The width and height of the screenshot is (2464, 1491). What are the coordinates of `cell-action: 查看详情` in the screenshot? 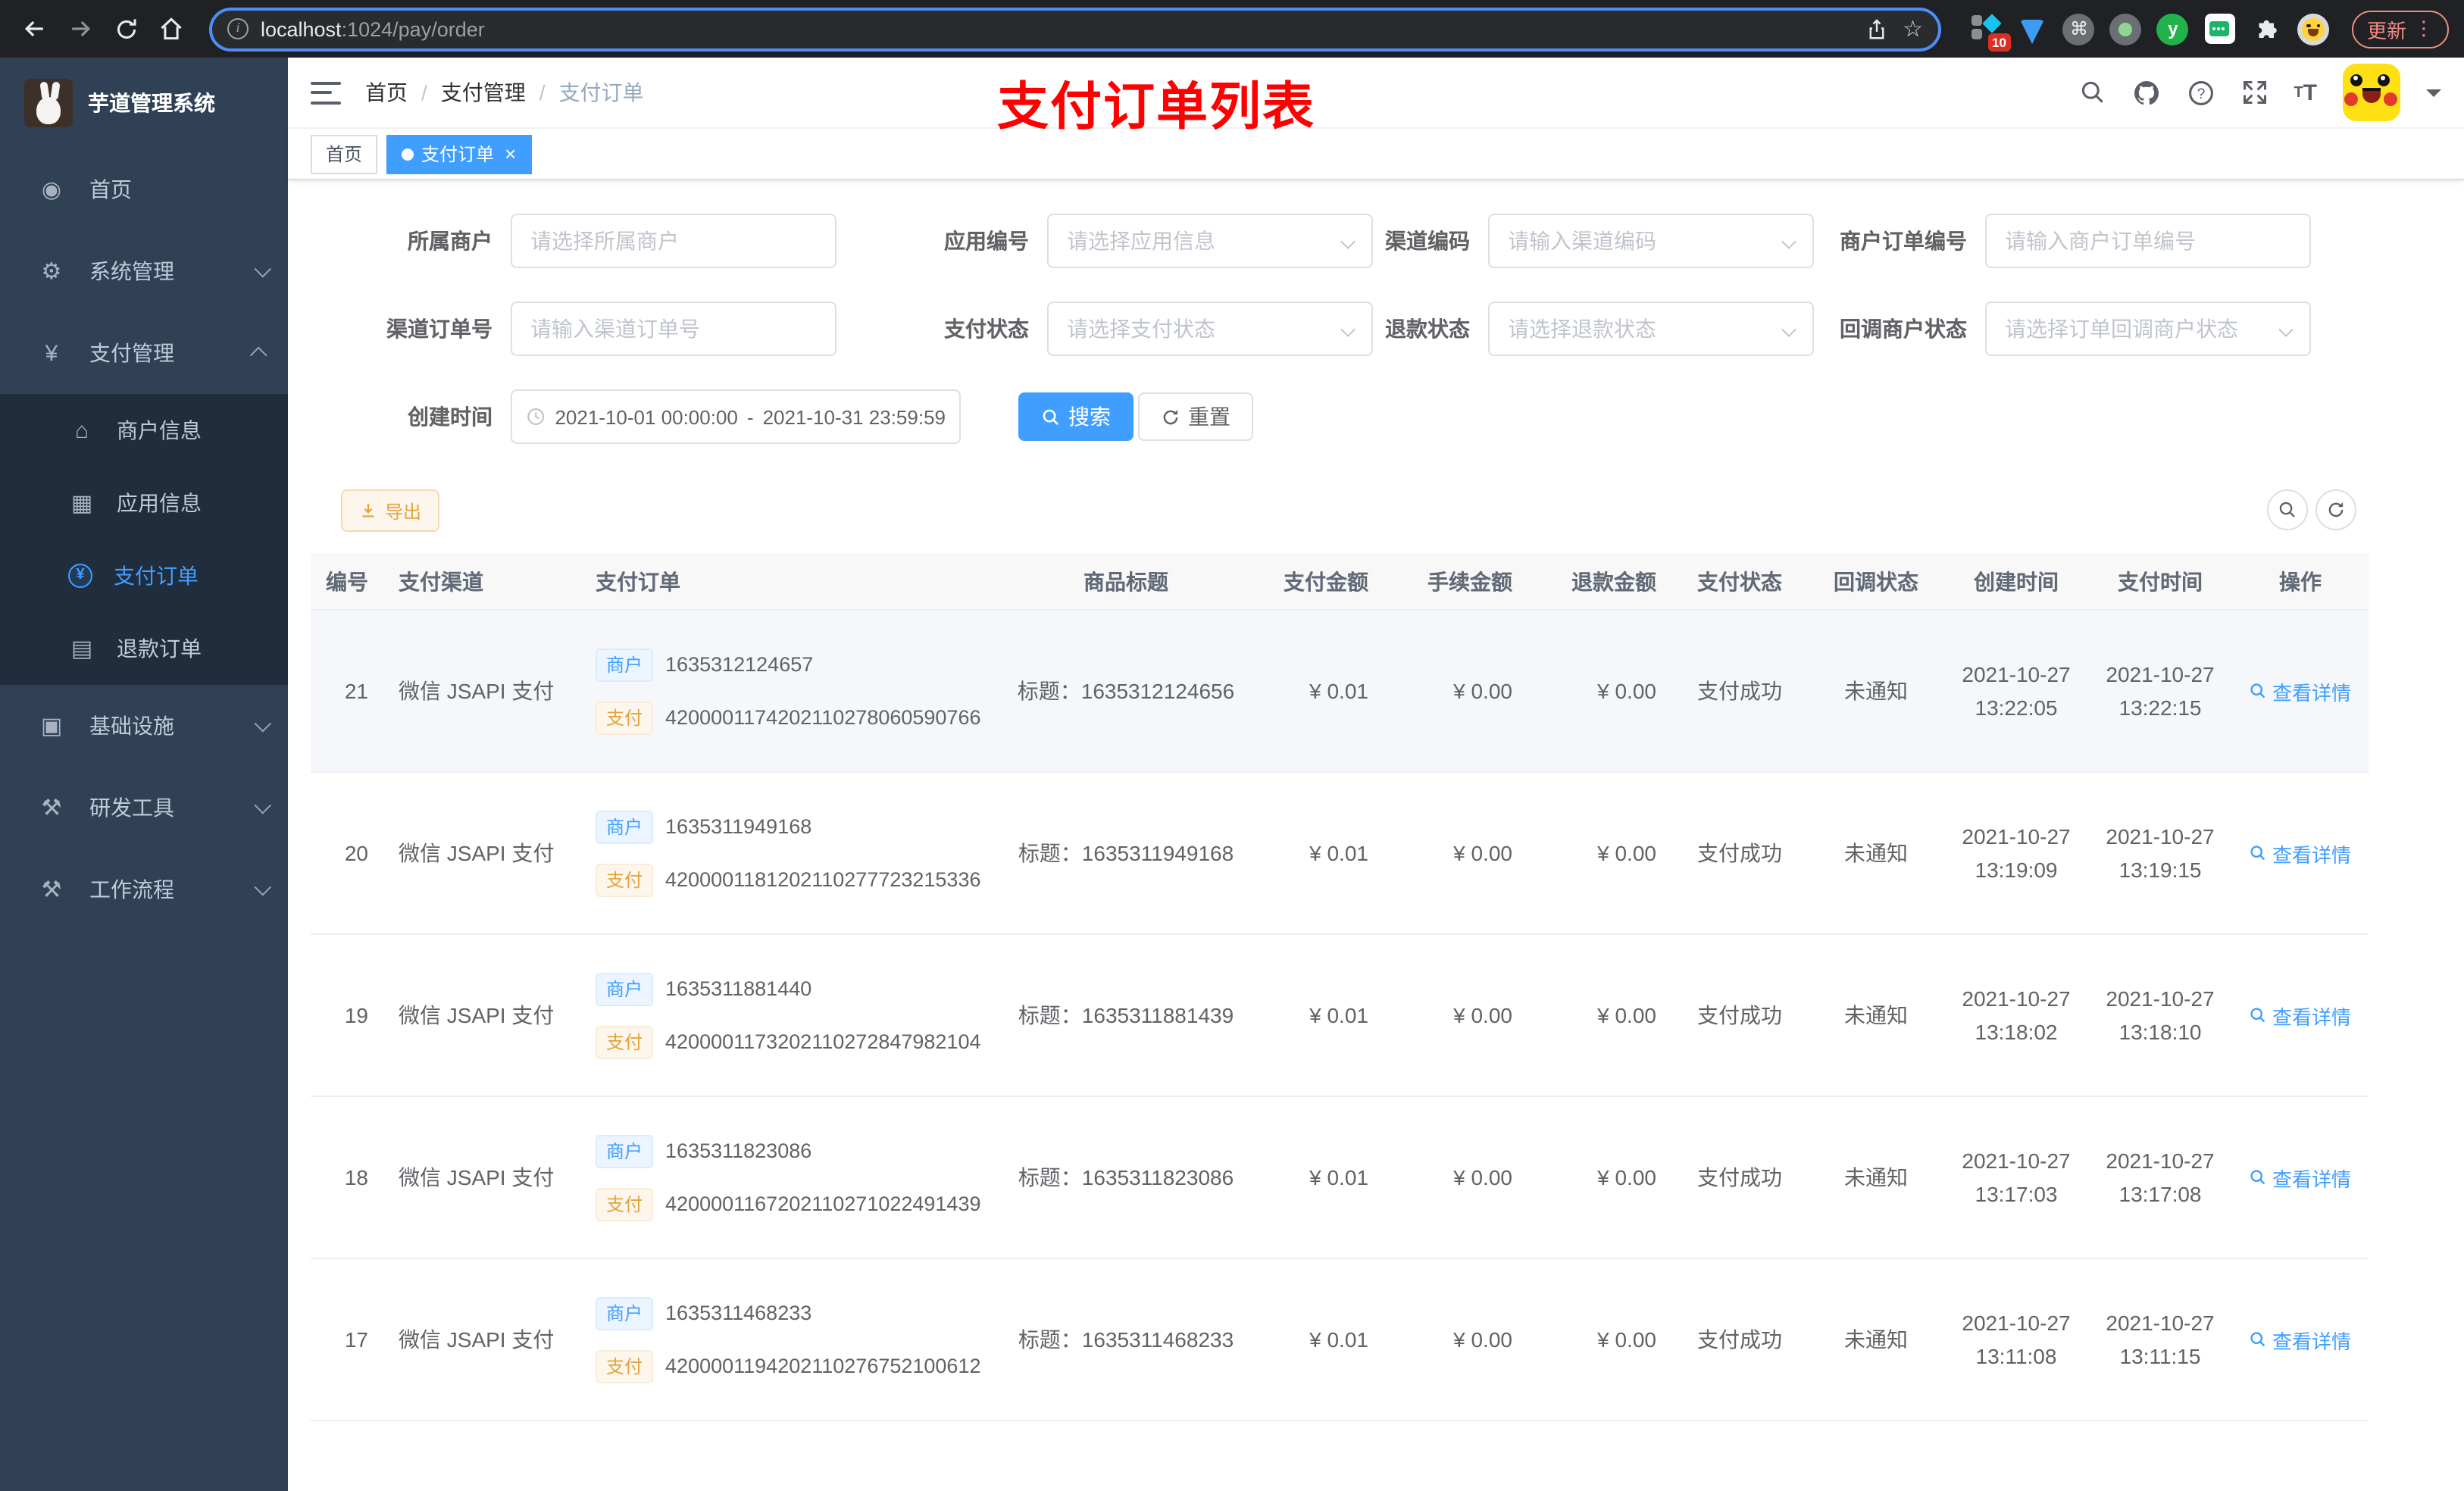 It's located at (2300, 1339).